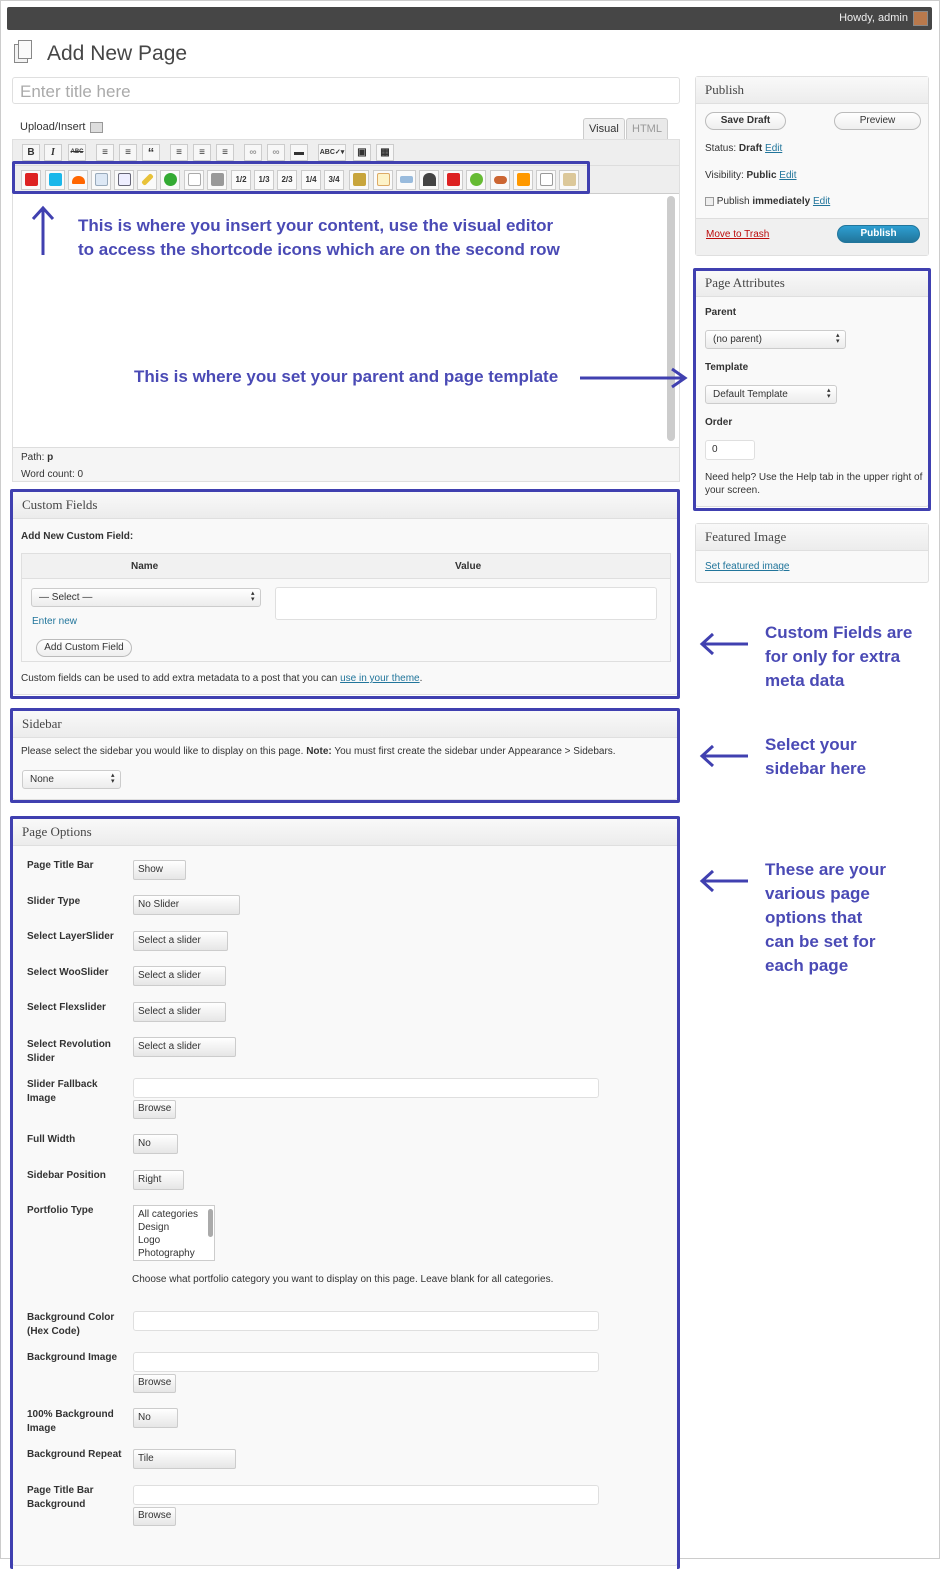 Image resolution: width=940 pixels, height=1569 pixels. I want to click on publish-date-row: Publish immediately Edit, so click(767, 201).